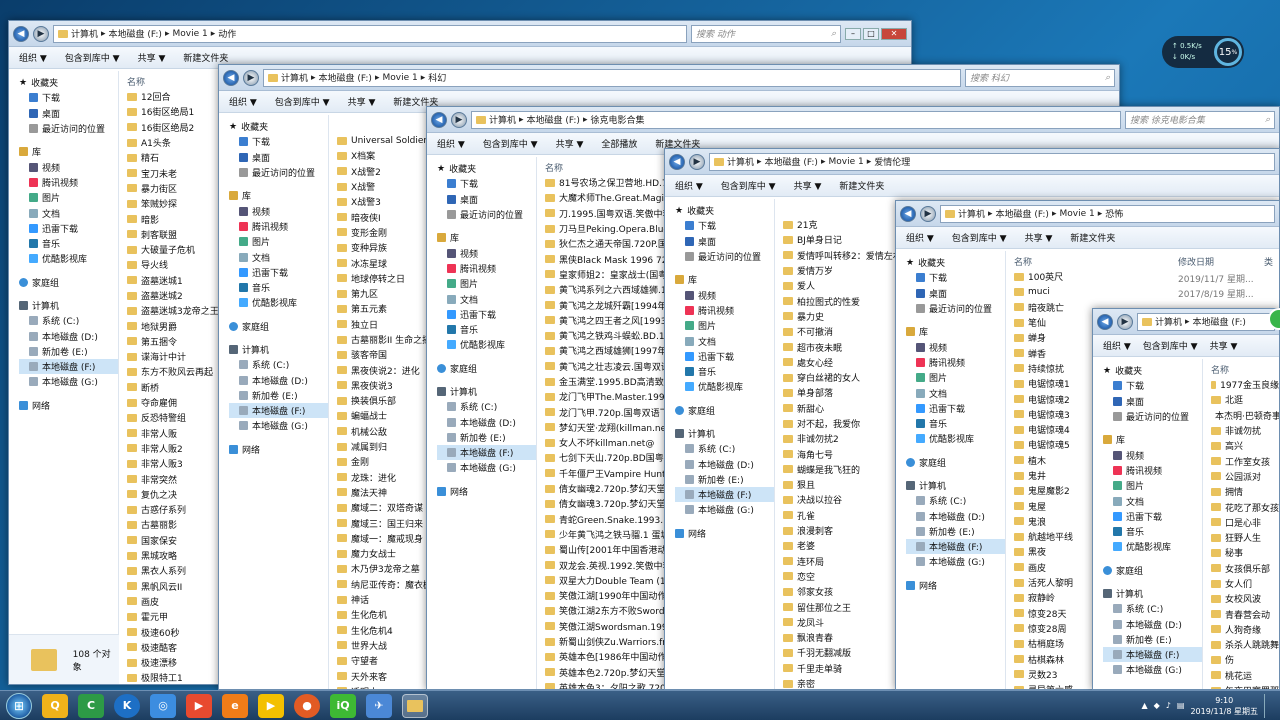 This screenshot has height=720, width=1280. What do you see at coordinates (278, 226) in the screenshot?
I see `nav-tencent: 腾讯视频` at bounding box center [278, 226].